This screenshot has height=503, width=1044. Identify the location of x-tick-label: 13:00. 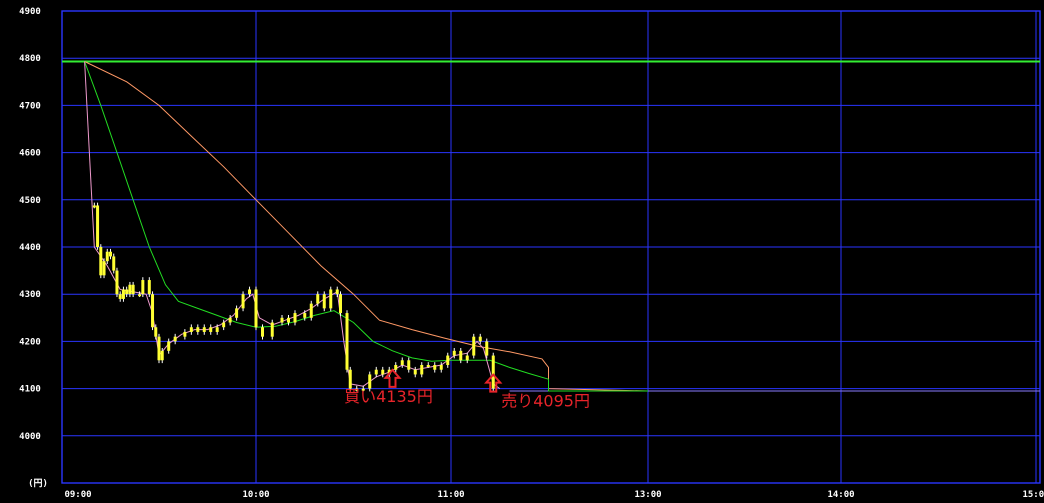
(647, 495).